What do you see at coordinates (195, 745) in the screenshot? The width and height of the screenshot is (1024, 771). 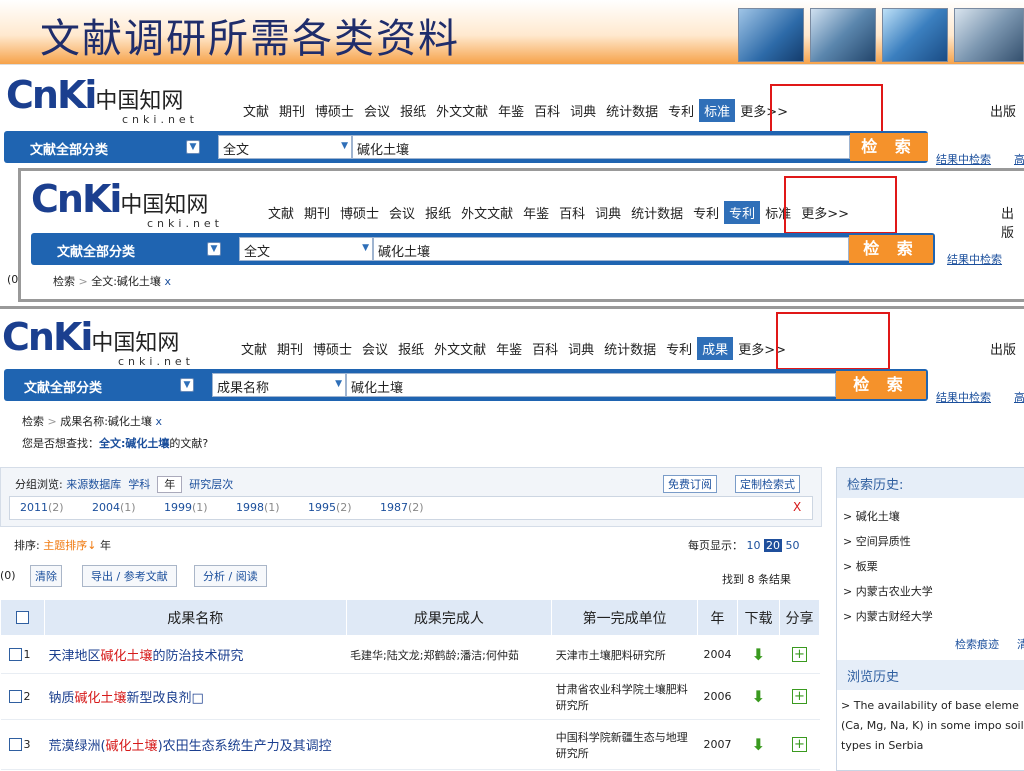 I see `row-title: 荒漠绿洲(碱化土壤)农田生态系统生产力及其调控` at bounding box center [195, 745].